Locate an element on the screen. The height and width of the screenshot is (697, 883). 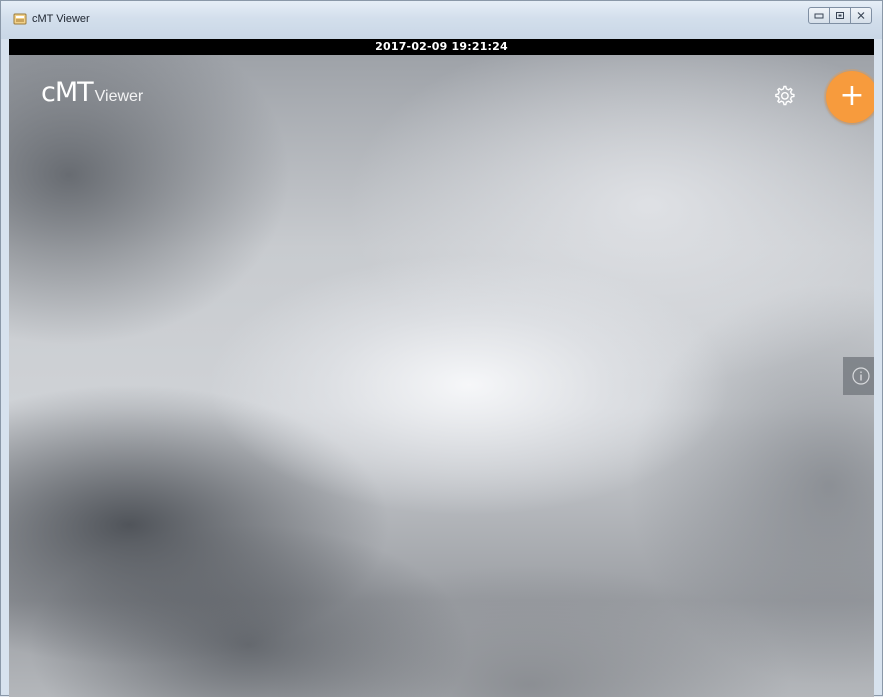
close-button is located at coordinates (861, 15).